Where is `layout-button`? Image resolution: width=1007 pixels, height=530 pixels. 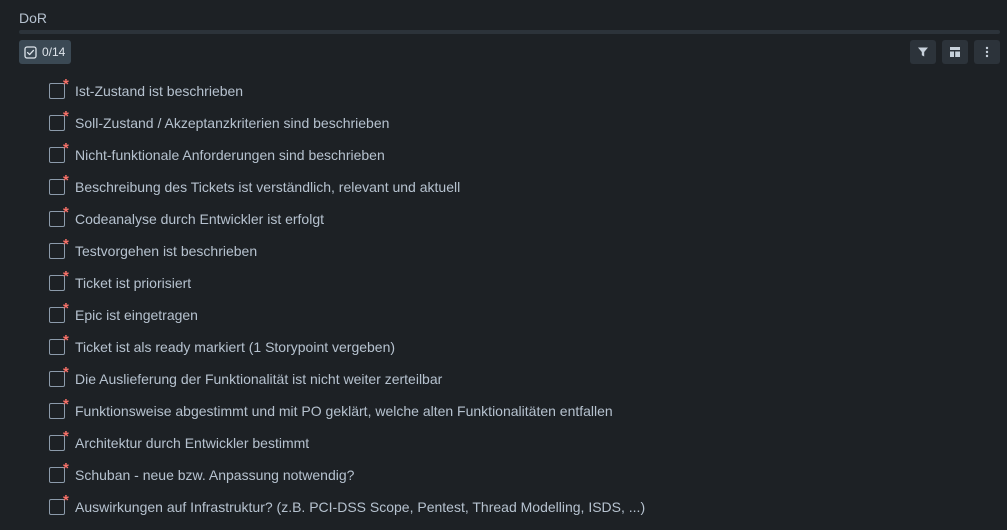
layout-button is located at coordinates (955, 52).